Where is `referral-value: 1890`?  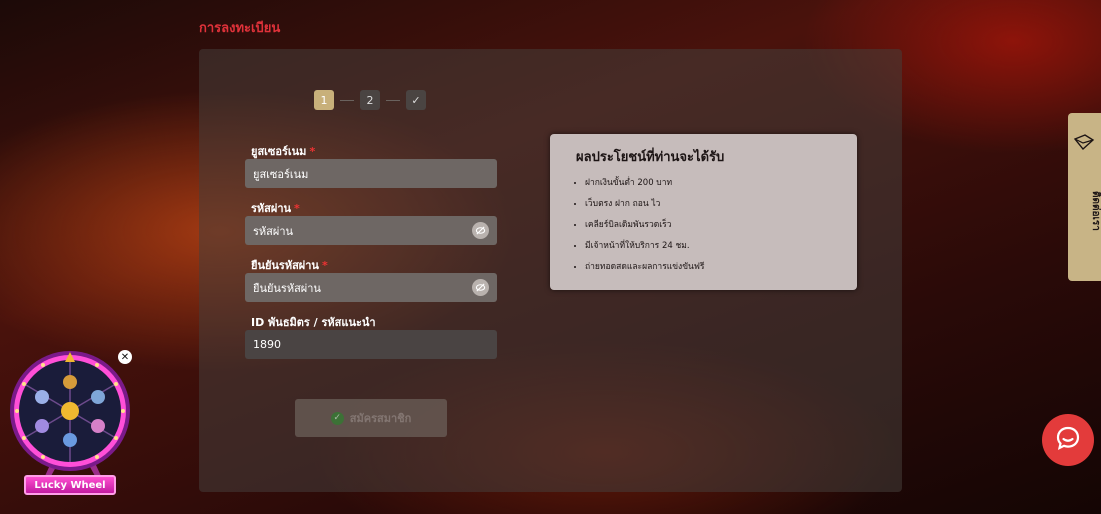 referral-value: 1890 is located at coordinates (267, 344).